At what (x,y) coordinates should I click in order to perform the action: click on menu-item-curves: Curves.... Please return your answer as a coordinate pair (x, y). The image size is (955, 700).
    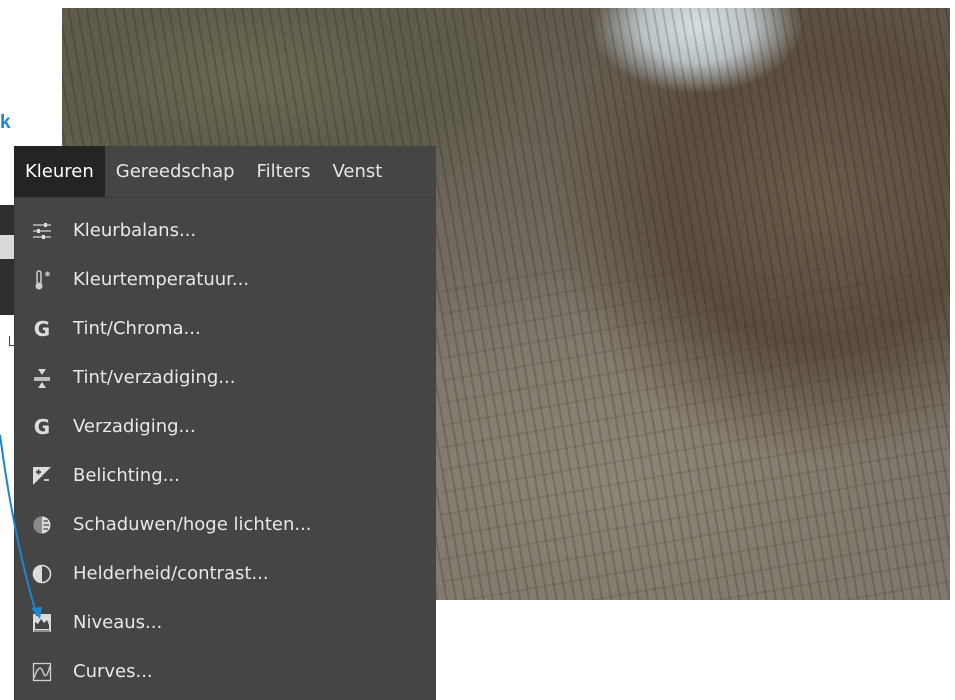
    Looking at the image, I should click on (226, 671).